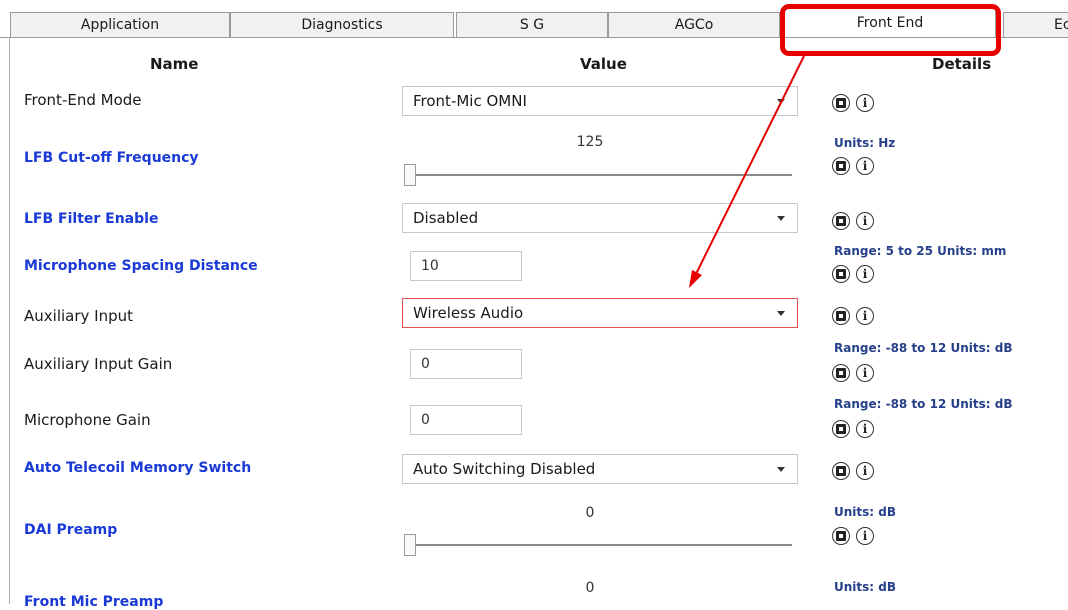  What do you see at coordinates (865, 512) in the screenshot?
I see `dai-preamp-details: Units: dB` at bounding box center [865, 512].